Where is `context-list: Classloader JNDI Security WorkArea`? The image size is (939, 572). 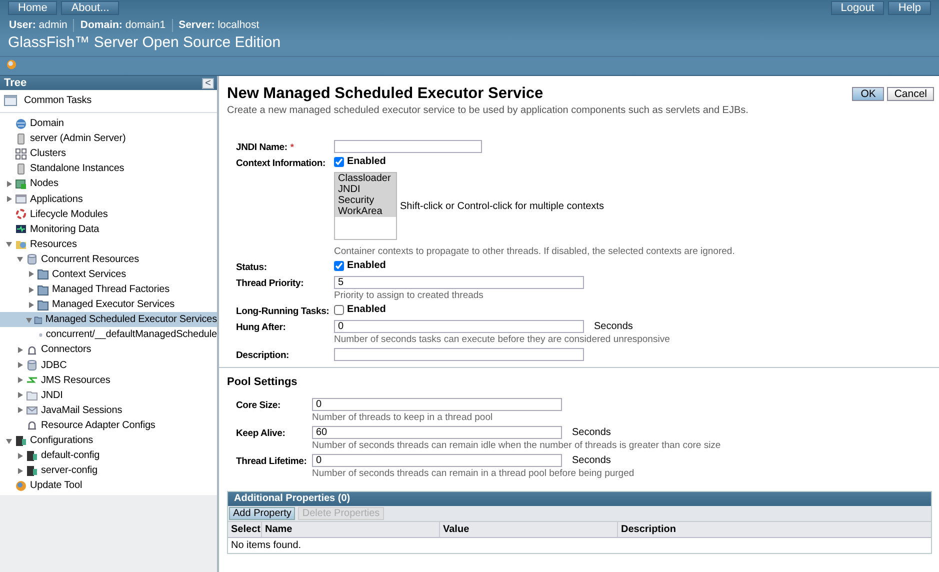 context-list: Classloader JNDI Security WorkArea is located at coordinates (365, 206).